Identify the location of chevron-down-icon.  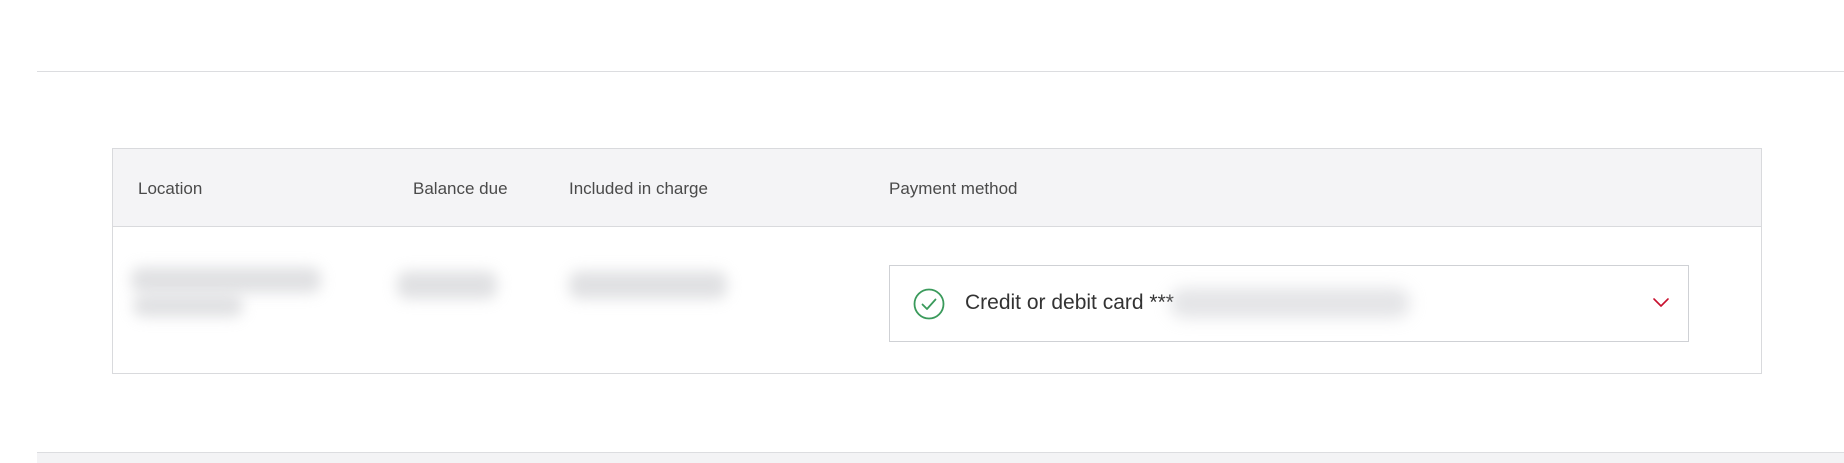
(1661, 302).